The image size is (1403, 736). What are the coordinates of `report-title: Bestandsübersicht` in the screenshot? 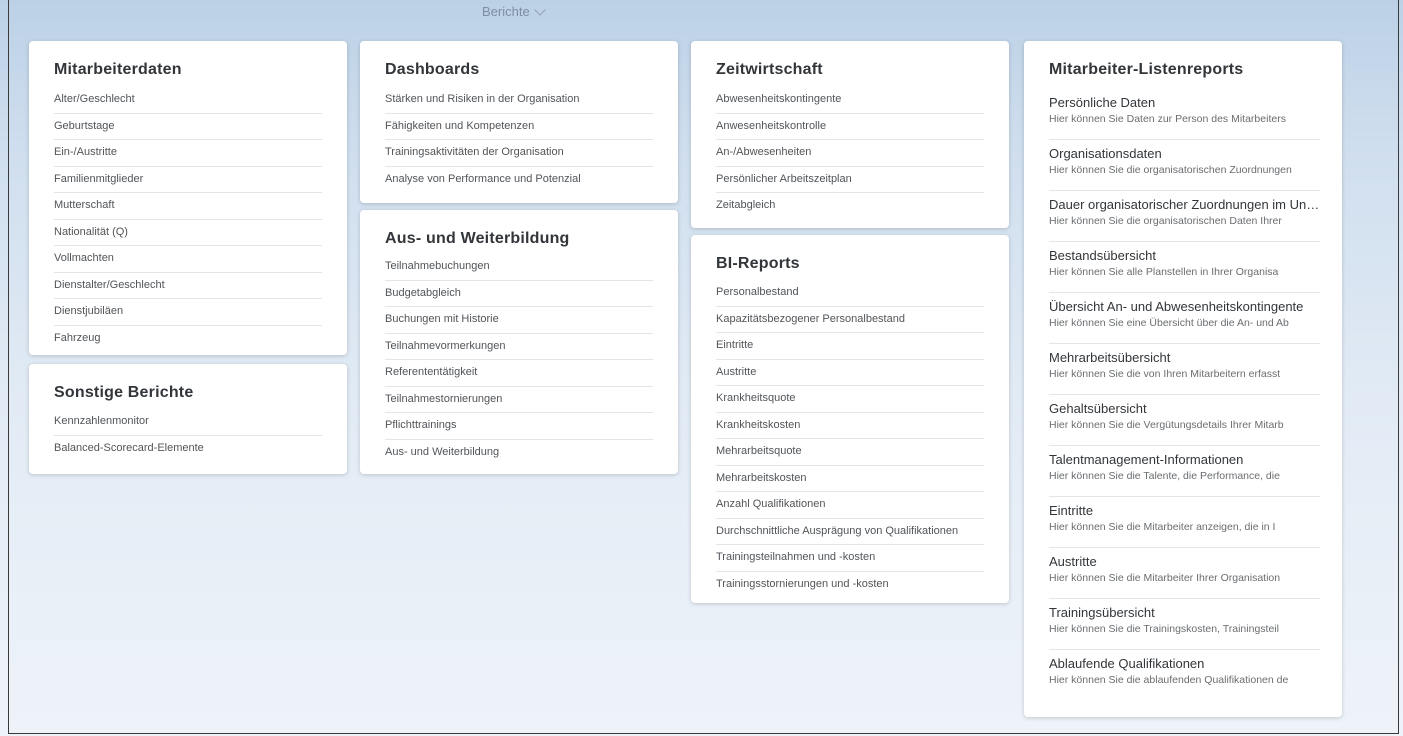 It's located at (1102, 255).